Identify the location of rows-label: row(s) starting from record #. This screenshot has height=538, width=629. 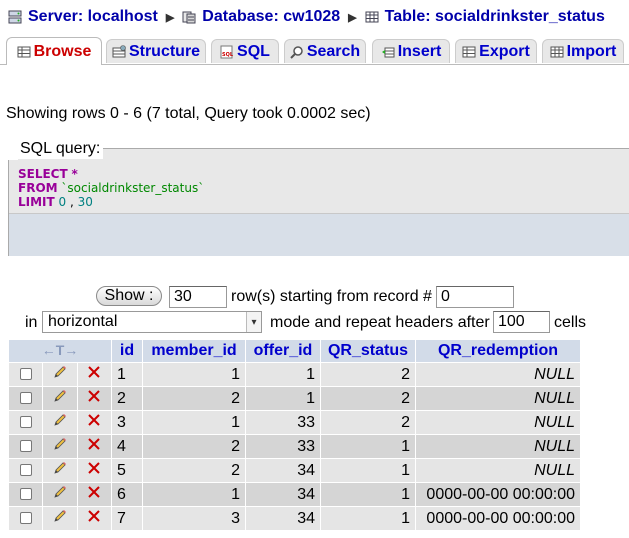
(331, 296).